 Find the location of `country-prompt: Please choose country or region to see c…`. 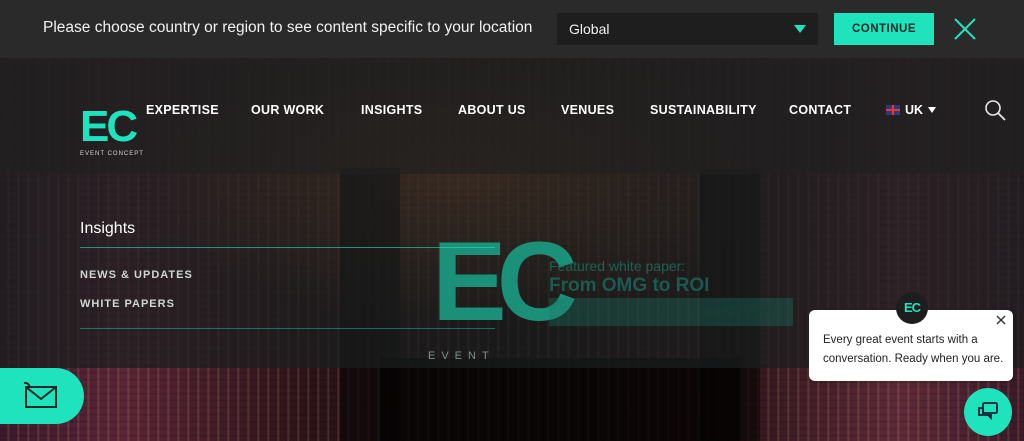

country-prompt: Please choose country or region to see c… is located at coordinates (288, 27).